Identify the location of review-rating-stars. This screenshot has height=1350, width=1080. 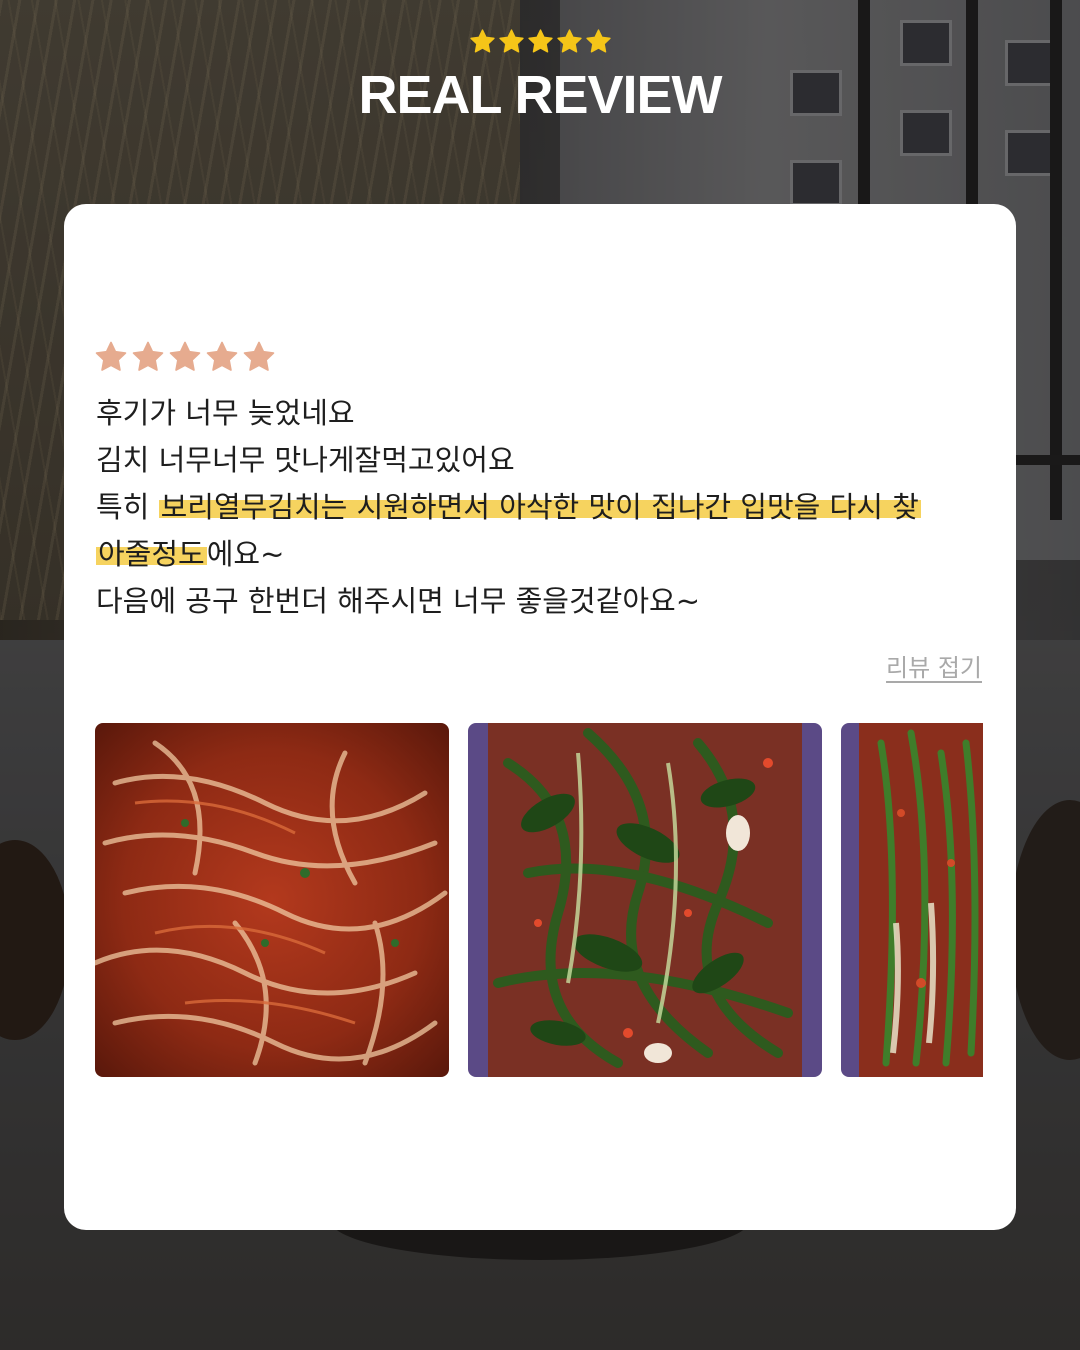
(185, 357).